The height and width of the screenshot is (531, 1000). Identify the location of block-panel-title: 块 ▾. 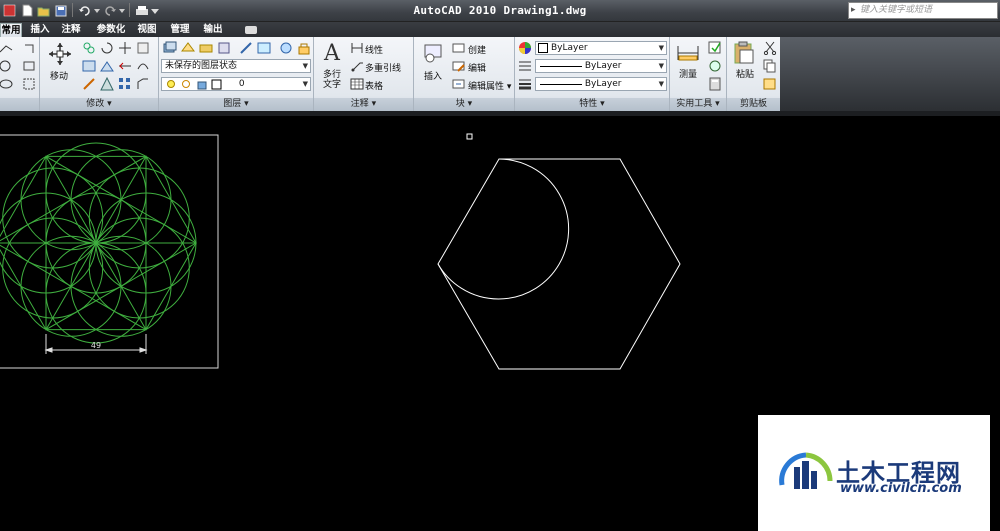
(464, 104).